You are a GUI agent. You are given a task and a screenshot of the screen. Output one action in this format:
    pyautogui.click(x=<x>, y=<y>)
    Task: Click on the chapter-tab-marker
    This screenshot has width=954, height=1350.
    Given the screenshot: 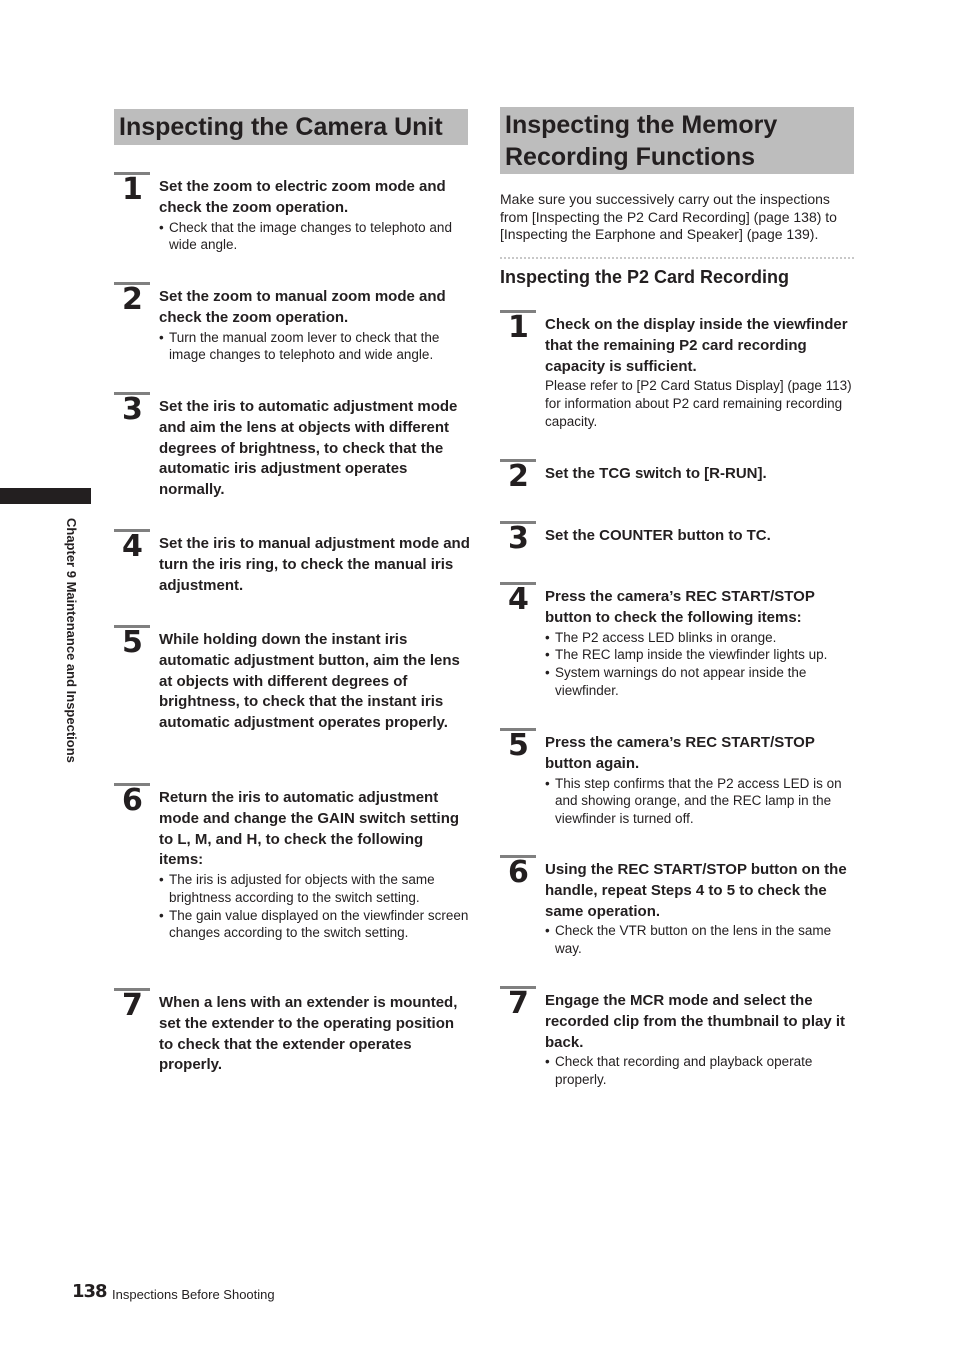 What is the action you would take?
    pyautogui.click(x=45, y=496)
    